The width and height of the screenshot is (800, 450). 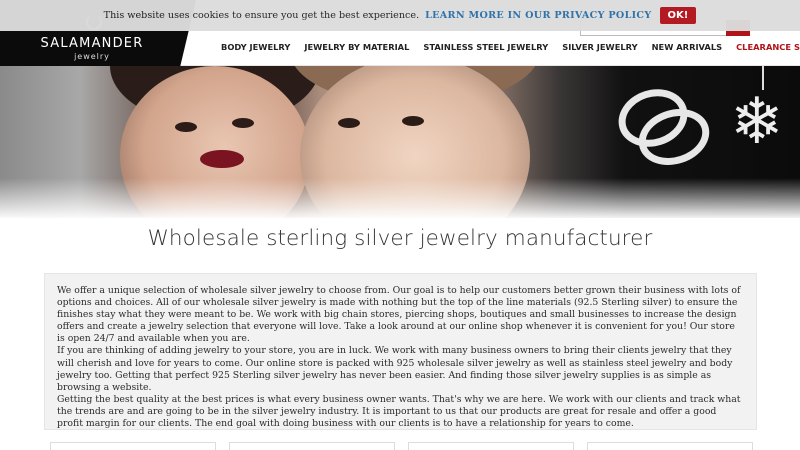 What do you see at coordinates (222, 159) in the screenshot?
I see `hero-model-lips` at bounding box center [222, 159].